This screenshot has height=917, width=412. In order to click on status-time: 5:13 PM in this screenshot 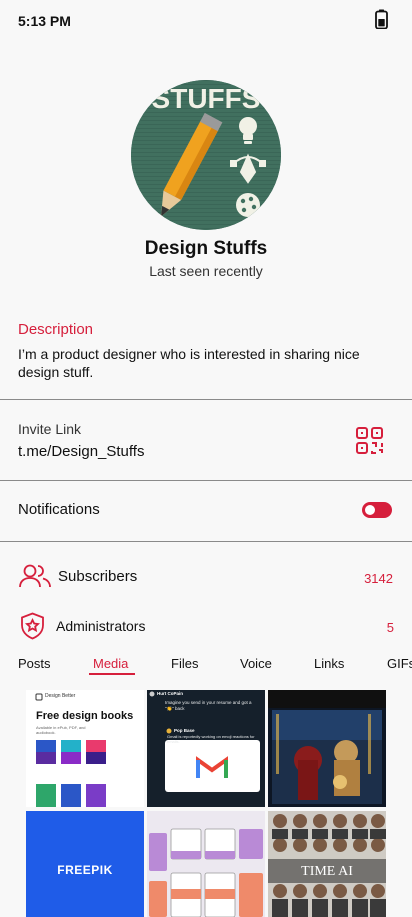, I will do `click(44, 21)`.